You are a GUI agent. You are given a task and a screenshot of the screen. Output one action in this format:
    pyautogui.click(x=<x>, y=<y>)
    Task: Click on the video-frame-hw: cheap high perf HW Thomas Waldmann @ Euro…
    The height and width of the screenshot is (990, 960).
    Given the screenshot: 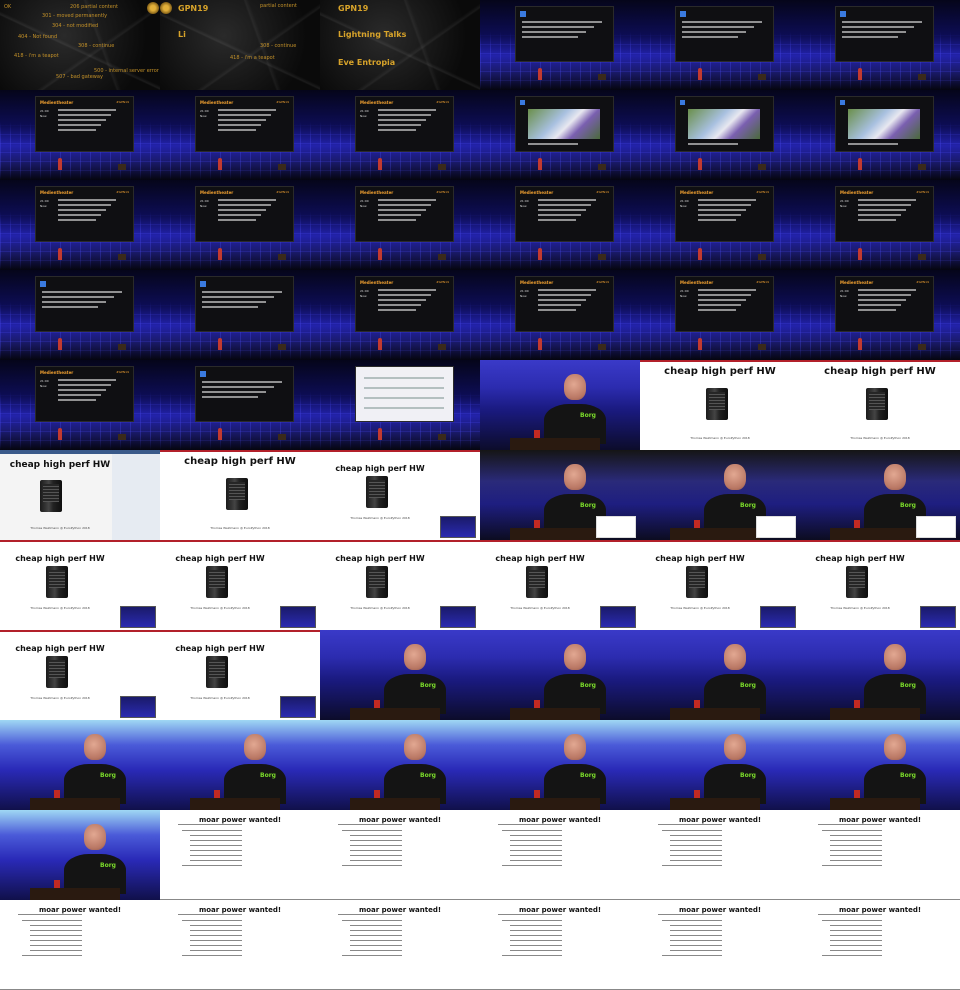 What is the action you would take?
    pyautogui.click(x=720, y=405)
    